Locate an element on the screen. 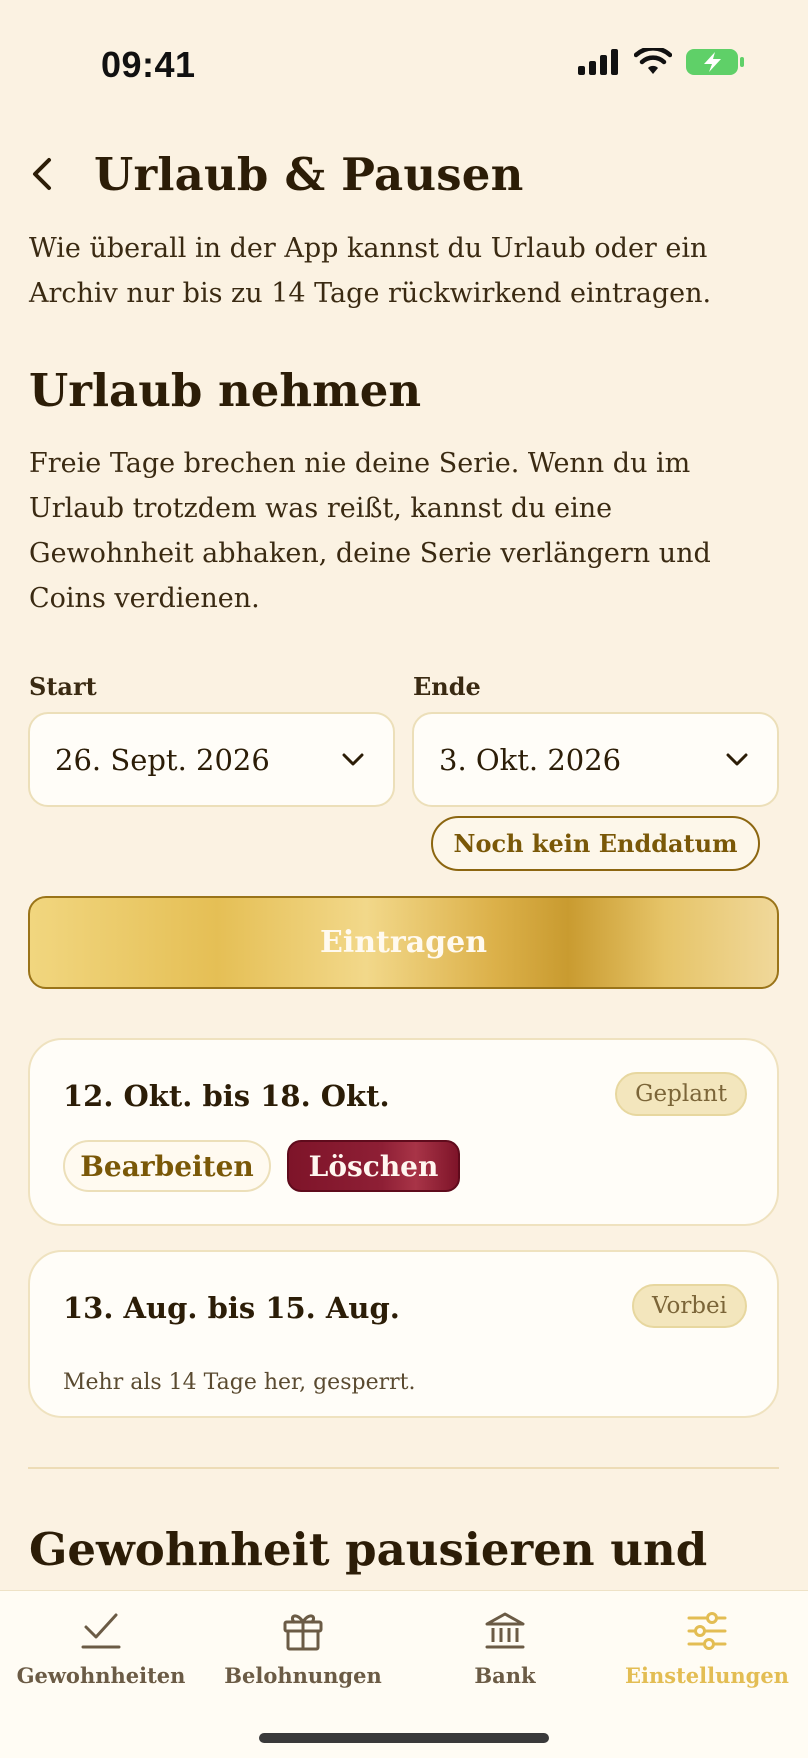 The width and height of the screenshot is (808, 1758). tab-label: Belohnungen is located at coordinates (303, 1675).